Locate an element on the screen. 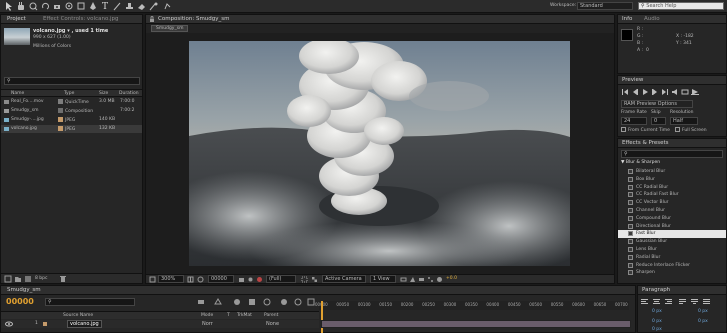 The width and height of the screenshot is (727, 333). effect-item: Compound Blur is located at coordinates (672, 219).